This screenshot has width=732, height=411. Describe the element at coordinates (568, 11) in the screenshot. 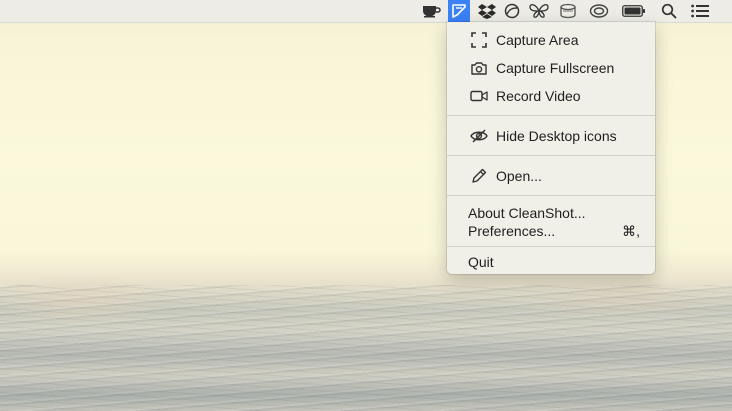

I see `jar-icon` at that location.